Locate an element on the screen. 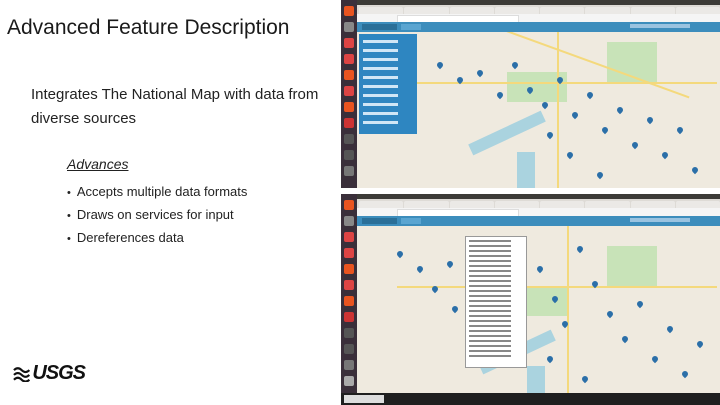 The image size is (720, 405). usgs-logo-icon is located at coordinates (22, 374).